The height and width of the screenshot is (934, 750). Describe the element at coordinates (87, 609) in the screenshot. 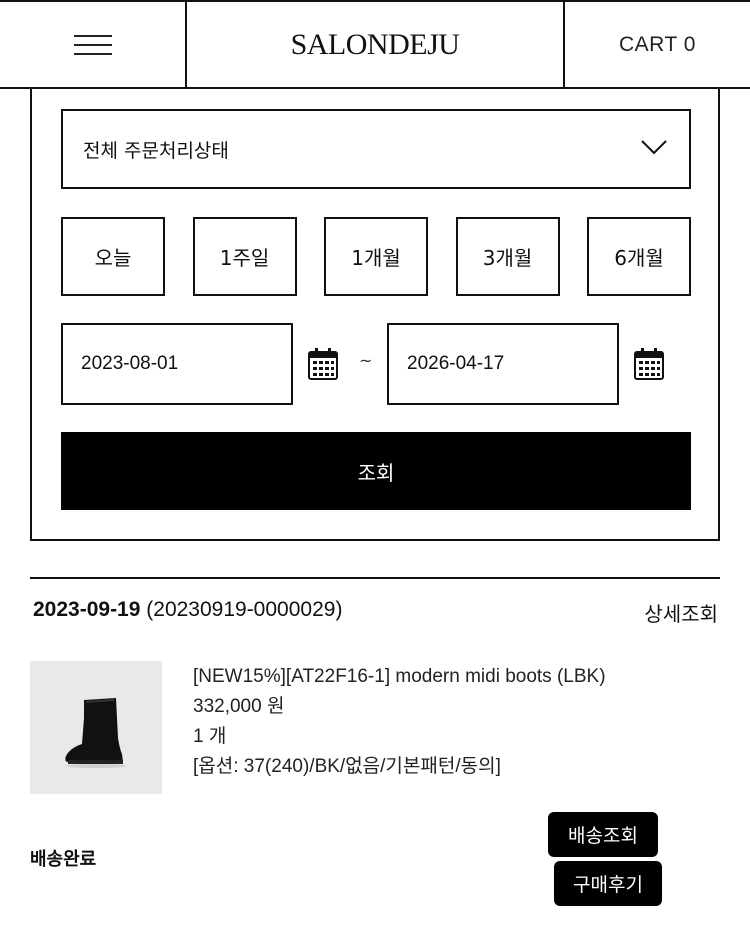

I see `order-date: 2023-09-19` at that location.